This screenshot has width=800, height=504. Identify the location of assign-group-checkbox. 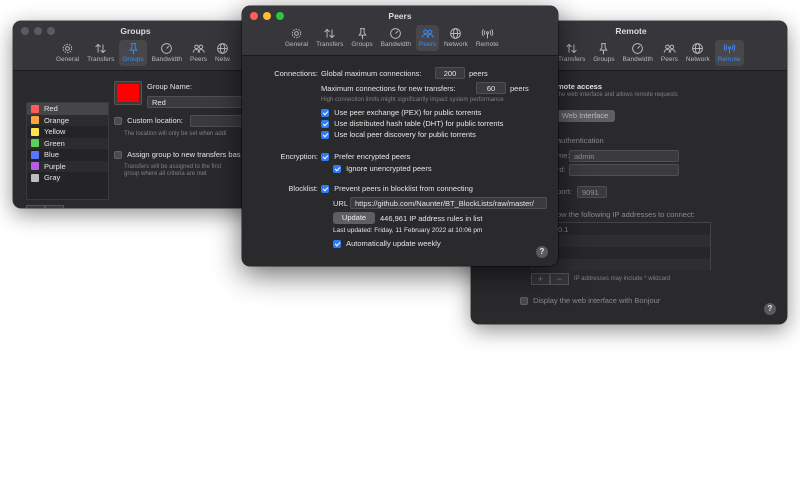
(118, 155).